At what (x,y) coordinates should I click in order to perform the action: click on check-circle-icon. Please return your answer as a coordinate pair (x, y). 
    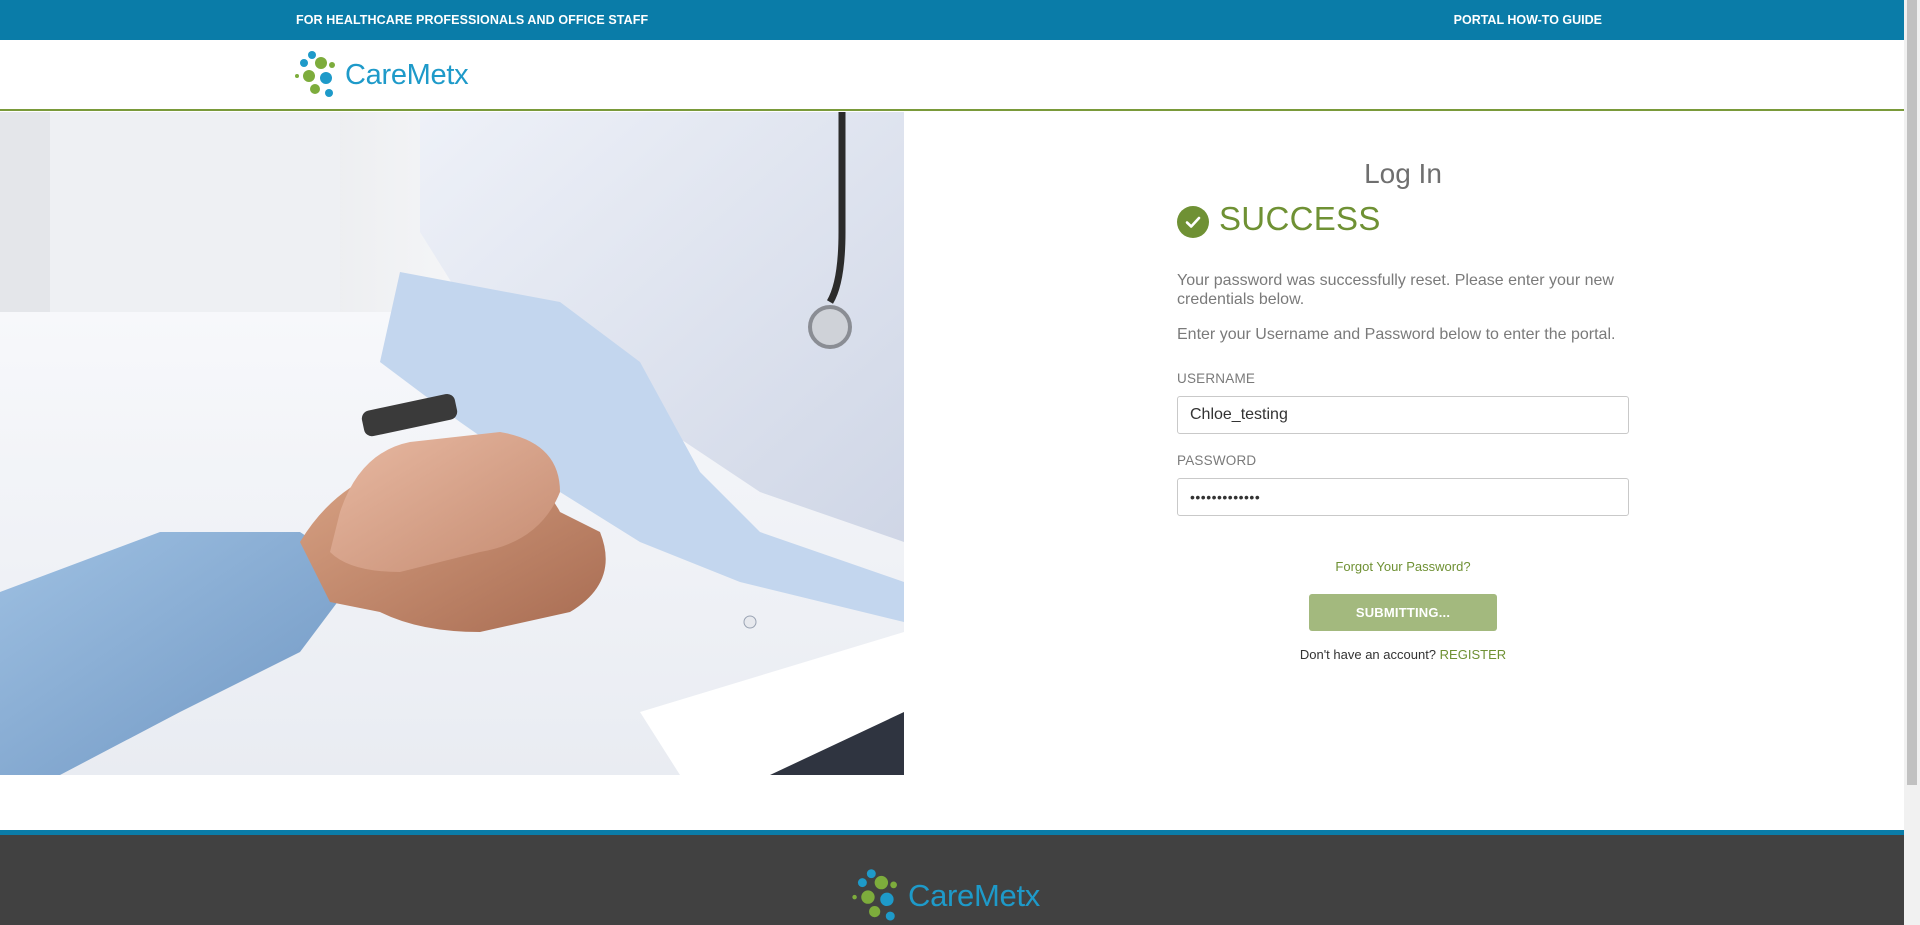
    Looking at the image, I should click on (1193, 222).